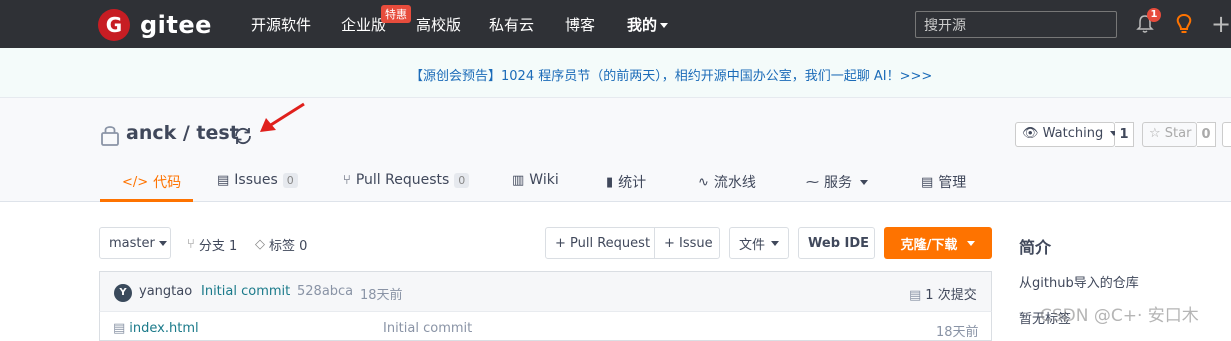  Describe the element at coordinates (1030, 133) in the screenshot. I see `eye-icon: 👁` at that location.